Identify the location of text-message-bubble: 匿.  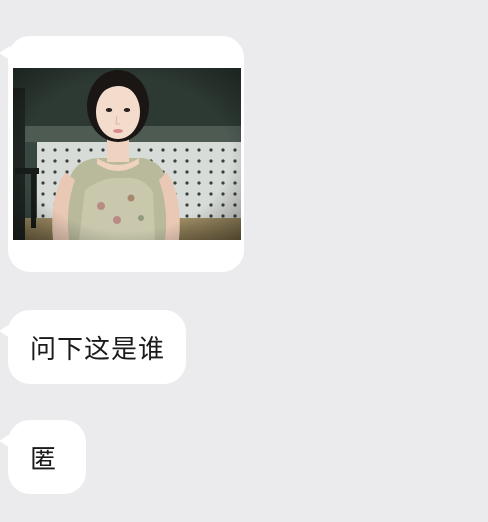
(43, 457).